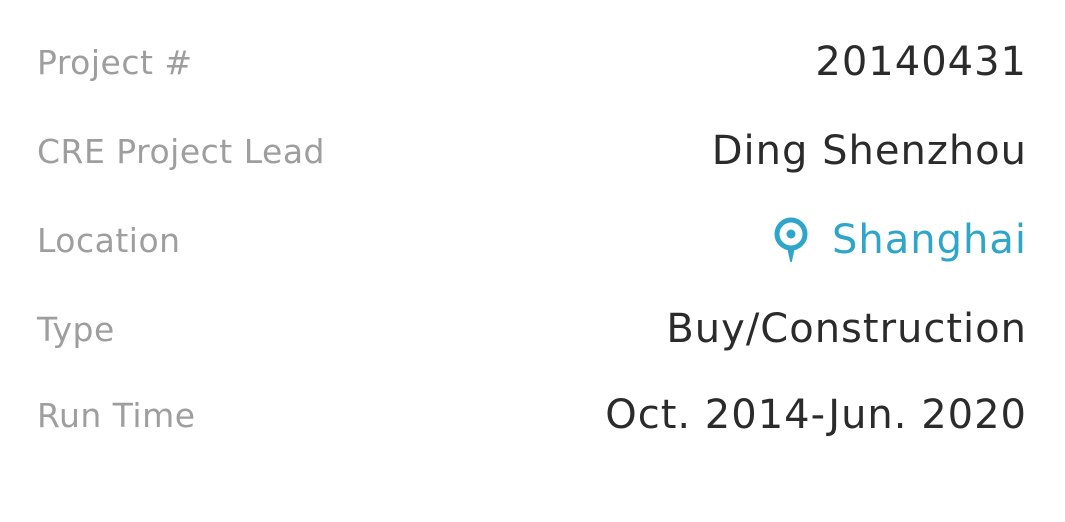 This screenshot has width=1065, height=522. I want to click on type-row: Type Buy/Construction, so click(532, 329).